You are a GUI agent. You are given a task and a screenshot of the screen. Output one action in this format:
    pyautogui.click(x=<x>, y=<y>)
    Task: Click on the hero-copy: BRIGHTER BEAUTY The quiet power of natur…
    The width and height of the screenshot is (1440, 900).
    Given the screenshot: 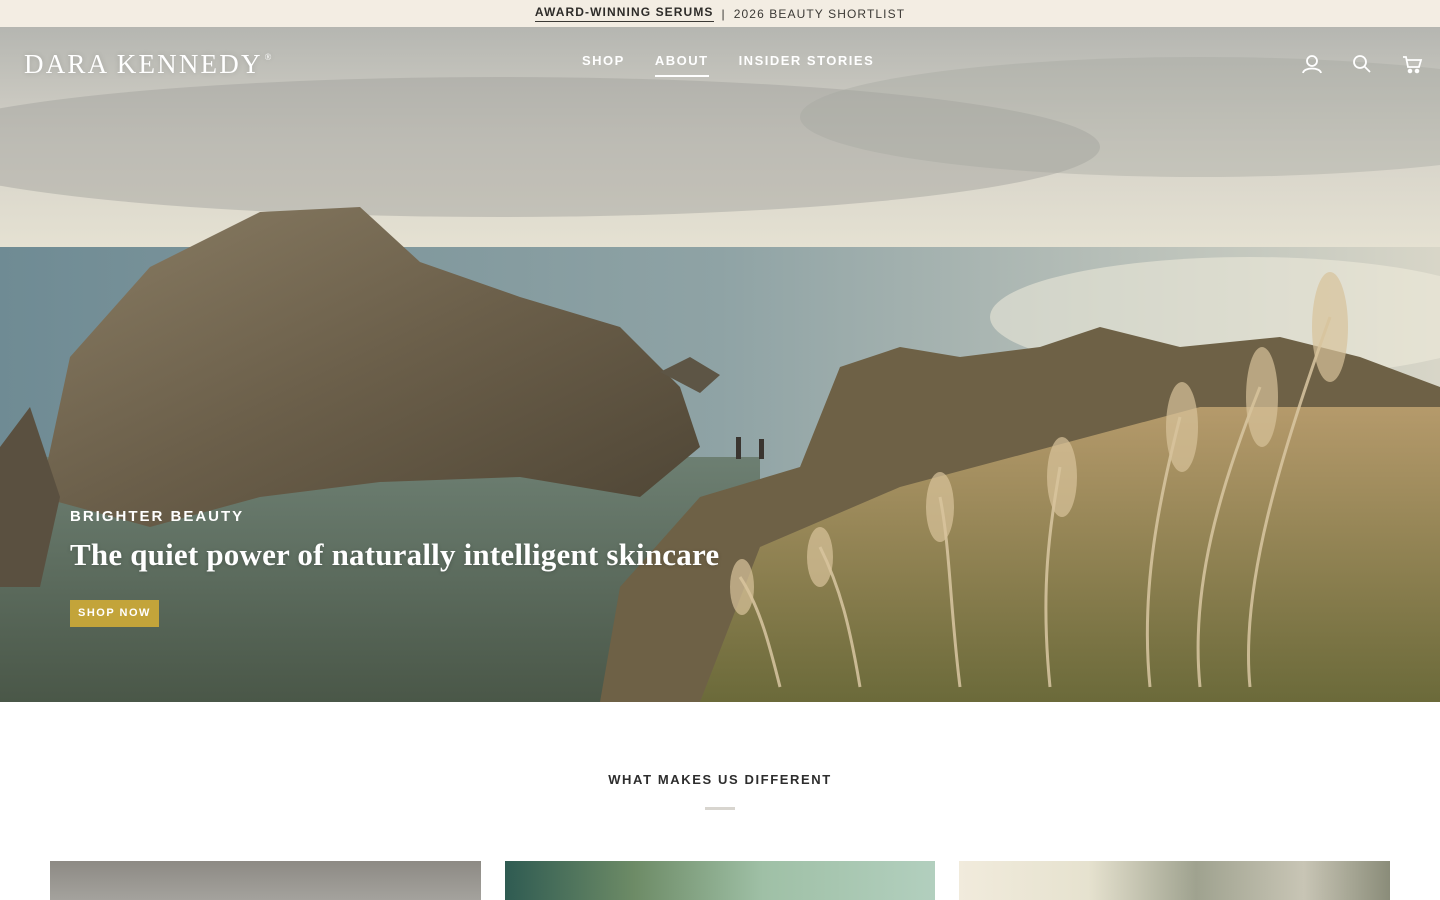 What is the action you would take?
    pyautogui.click(x=394, y=567)
    